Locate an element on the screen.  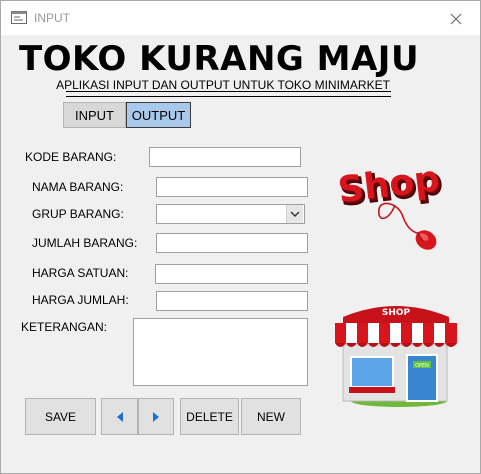
shop-logo-image: Shop Shop is located at coordinates (391, 205).